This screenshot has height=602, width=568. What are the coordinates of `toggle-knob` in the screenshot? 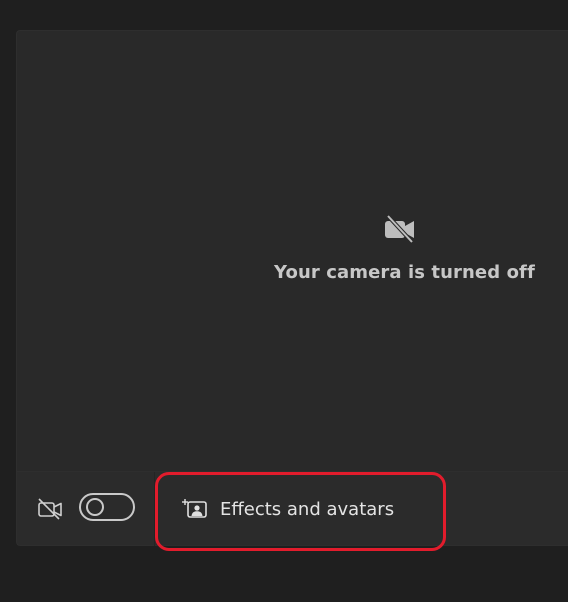 It's located at (95, 507).